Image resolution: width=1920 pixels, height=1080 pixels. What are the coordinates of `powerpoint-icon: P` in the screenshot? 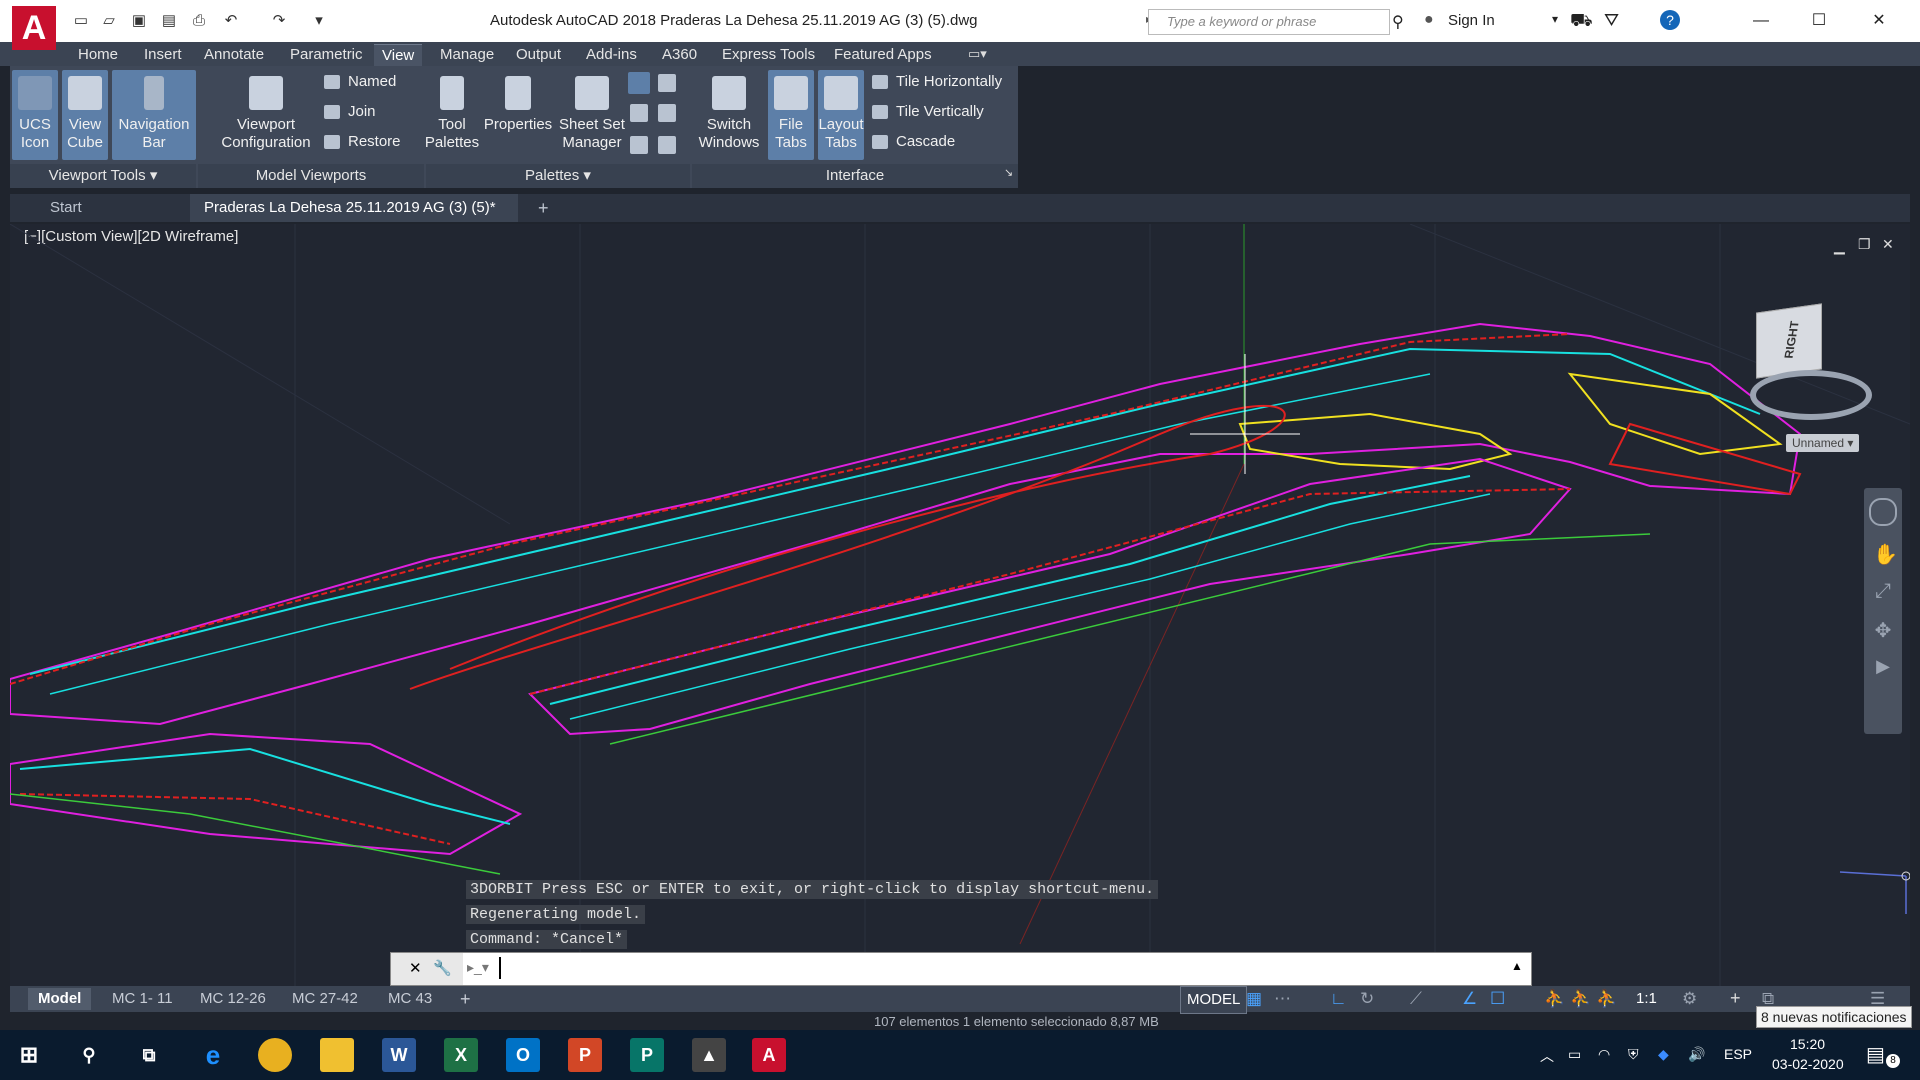 It's located at (585, 1055).